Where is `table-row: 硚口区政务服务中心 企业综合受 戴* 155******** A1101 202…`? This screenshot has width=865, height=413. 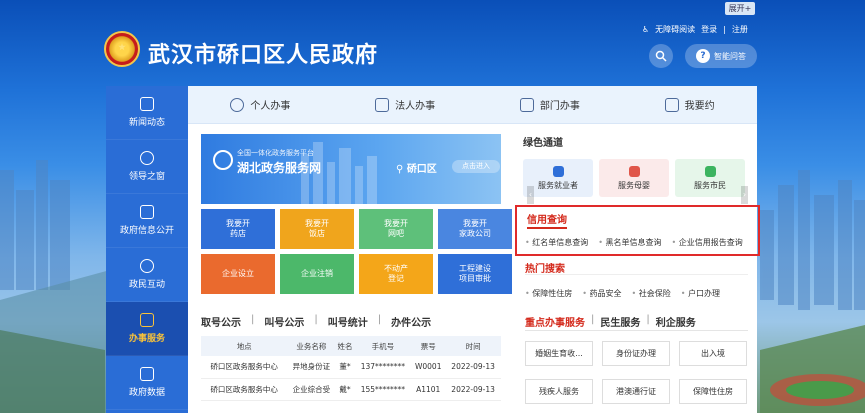
table-row: 硚口区政务服务中心 企业综合受 戴* 155******** A1101 202… is located at coordinates (351, 389).